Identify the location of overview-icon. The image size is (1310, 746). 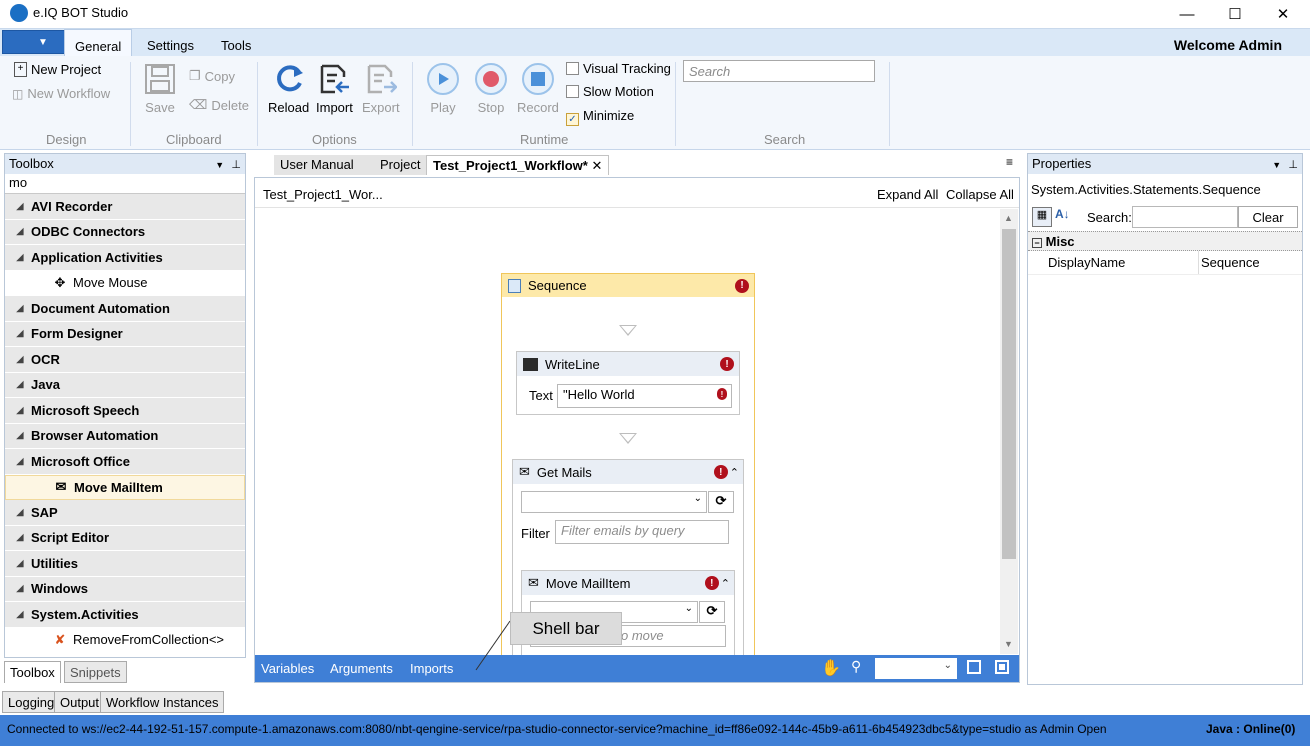
(1002, 667).